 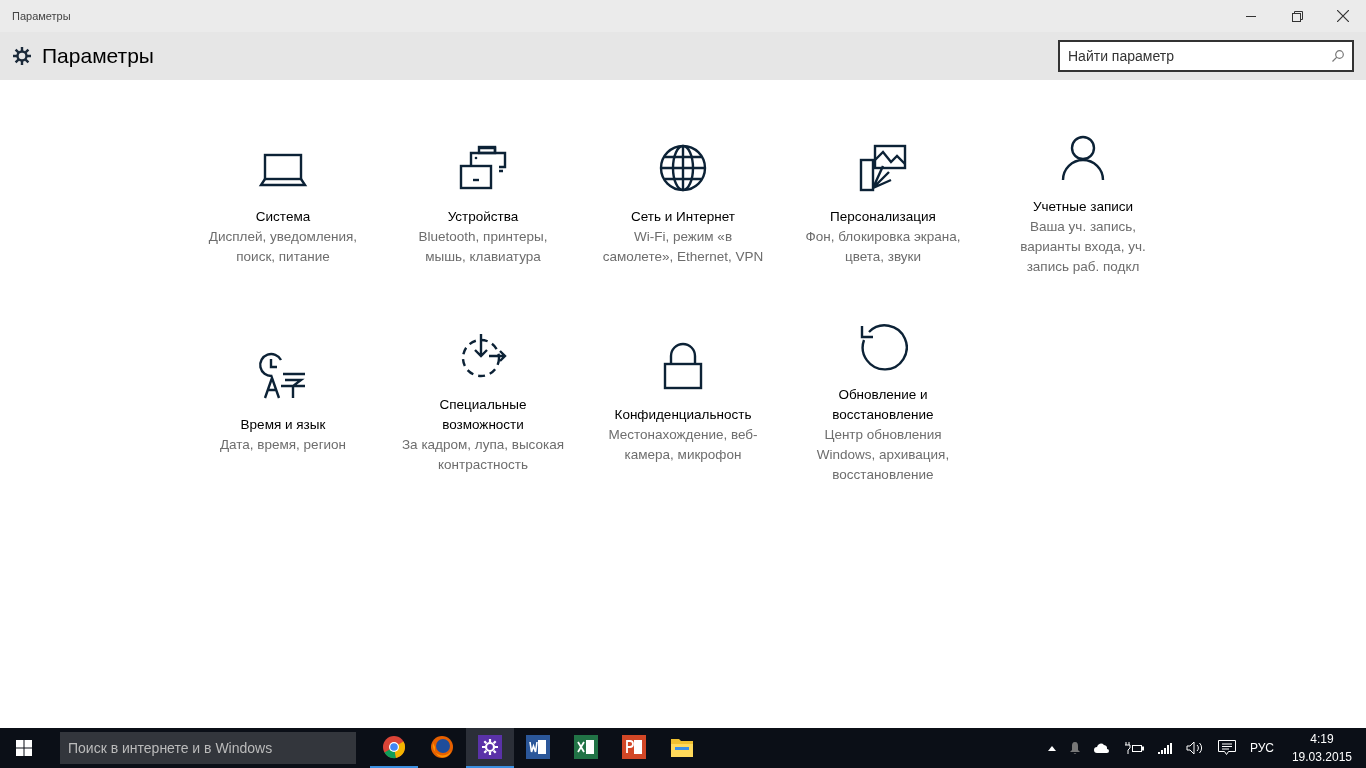 I want to click on settings-category-link: Специальные возможности, so click(x=483, y=415).